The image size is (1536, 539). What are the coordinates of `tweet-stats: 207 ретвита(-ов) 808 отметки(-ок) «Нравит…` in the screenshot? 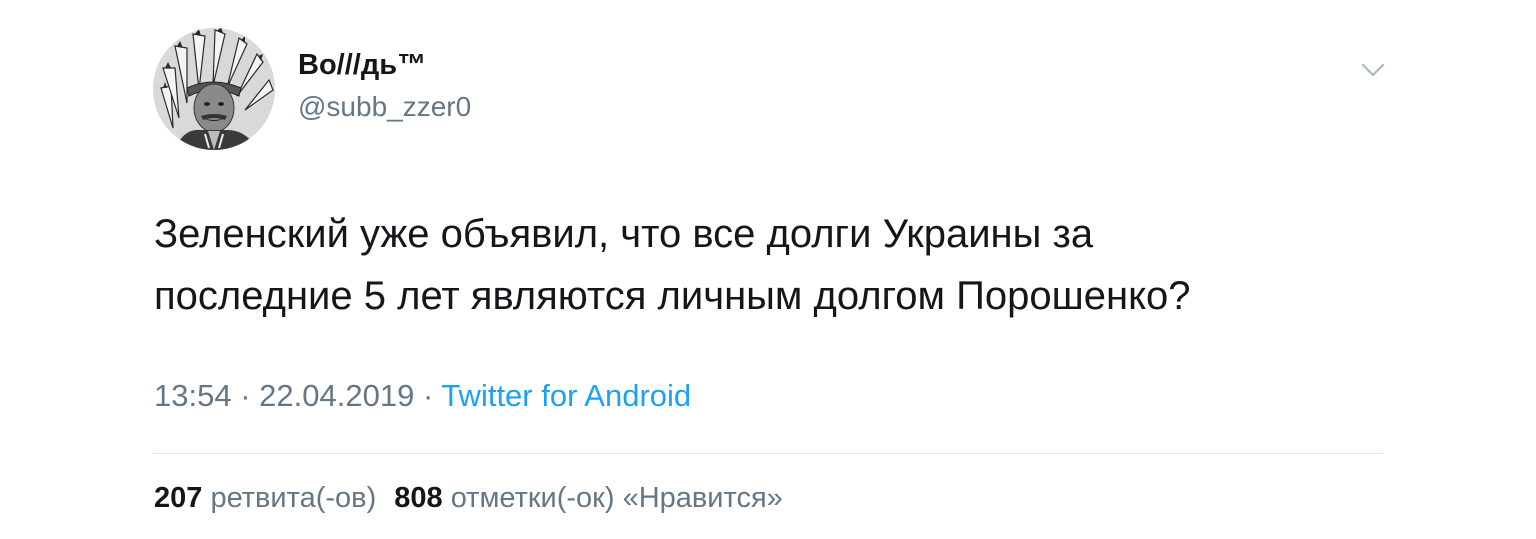 It's located at (468, 498).